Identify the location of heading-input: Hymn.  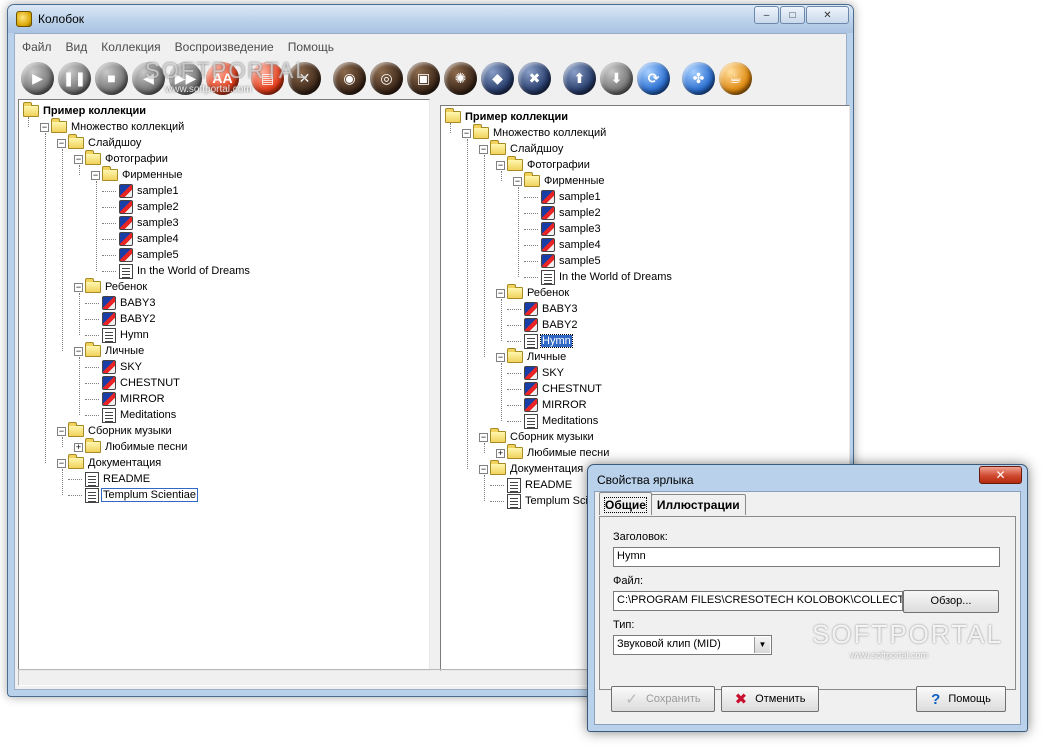
(806, 557).